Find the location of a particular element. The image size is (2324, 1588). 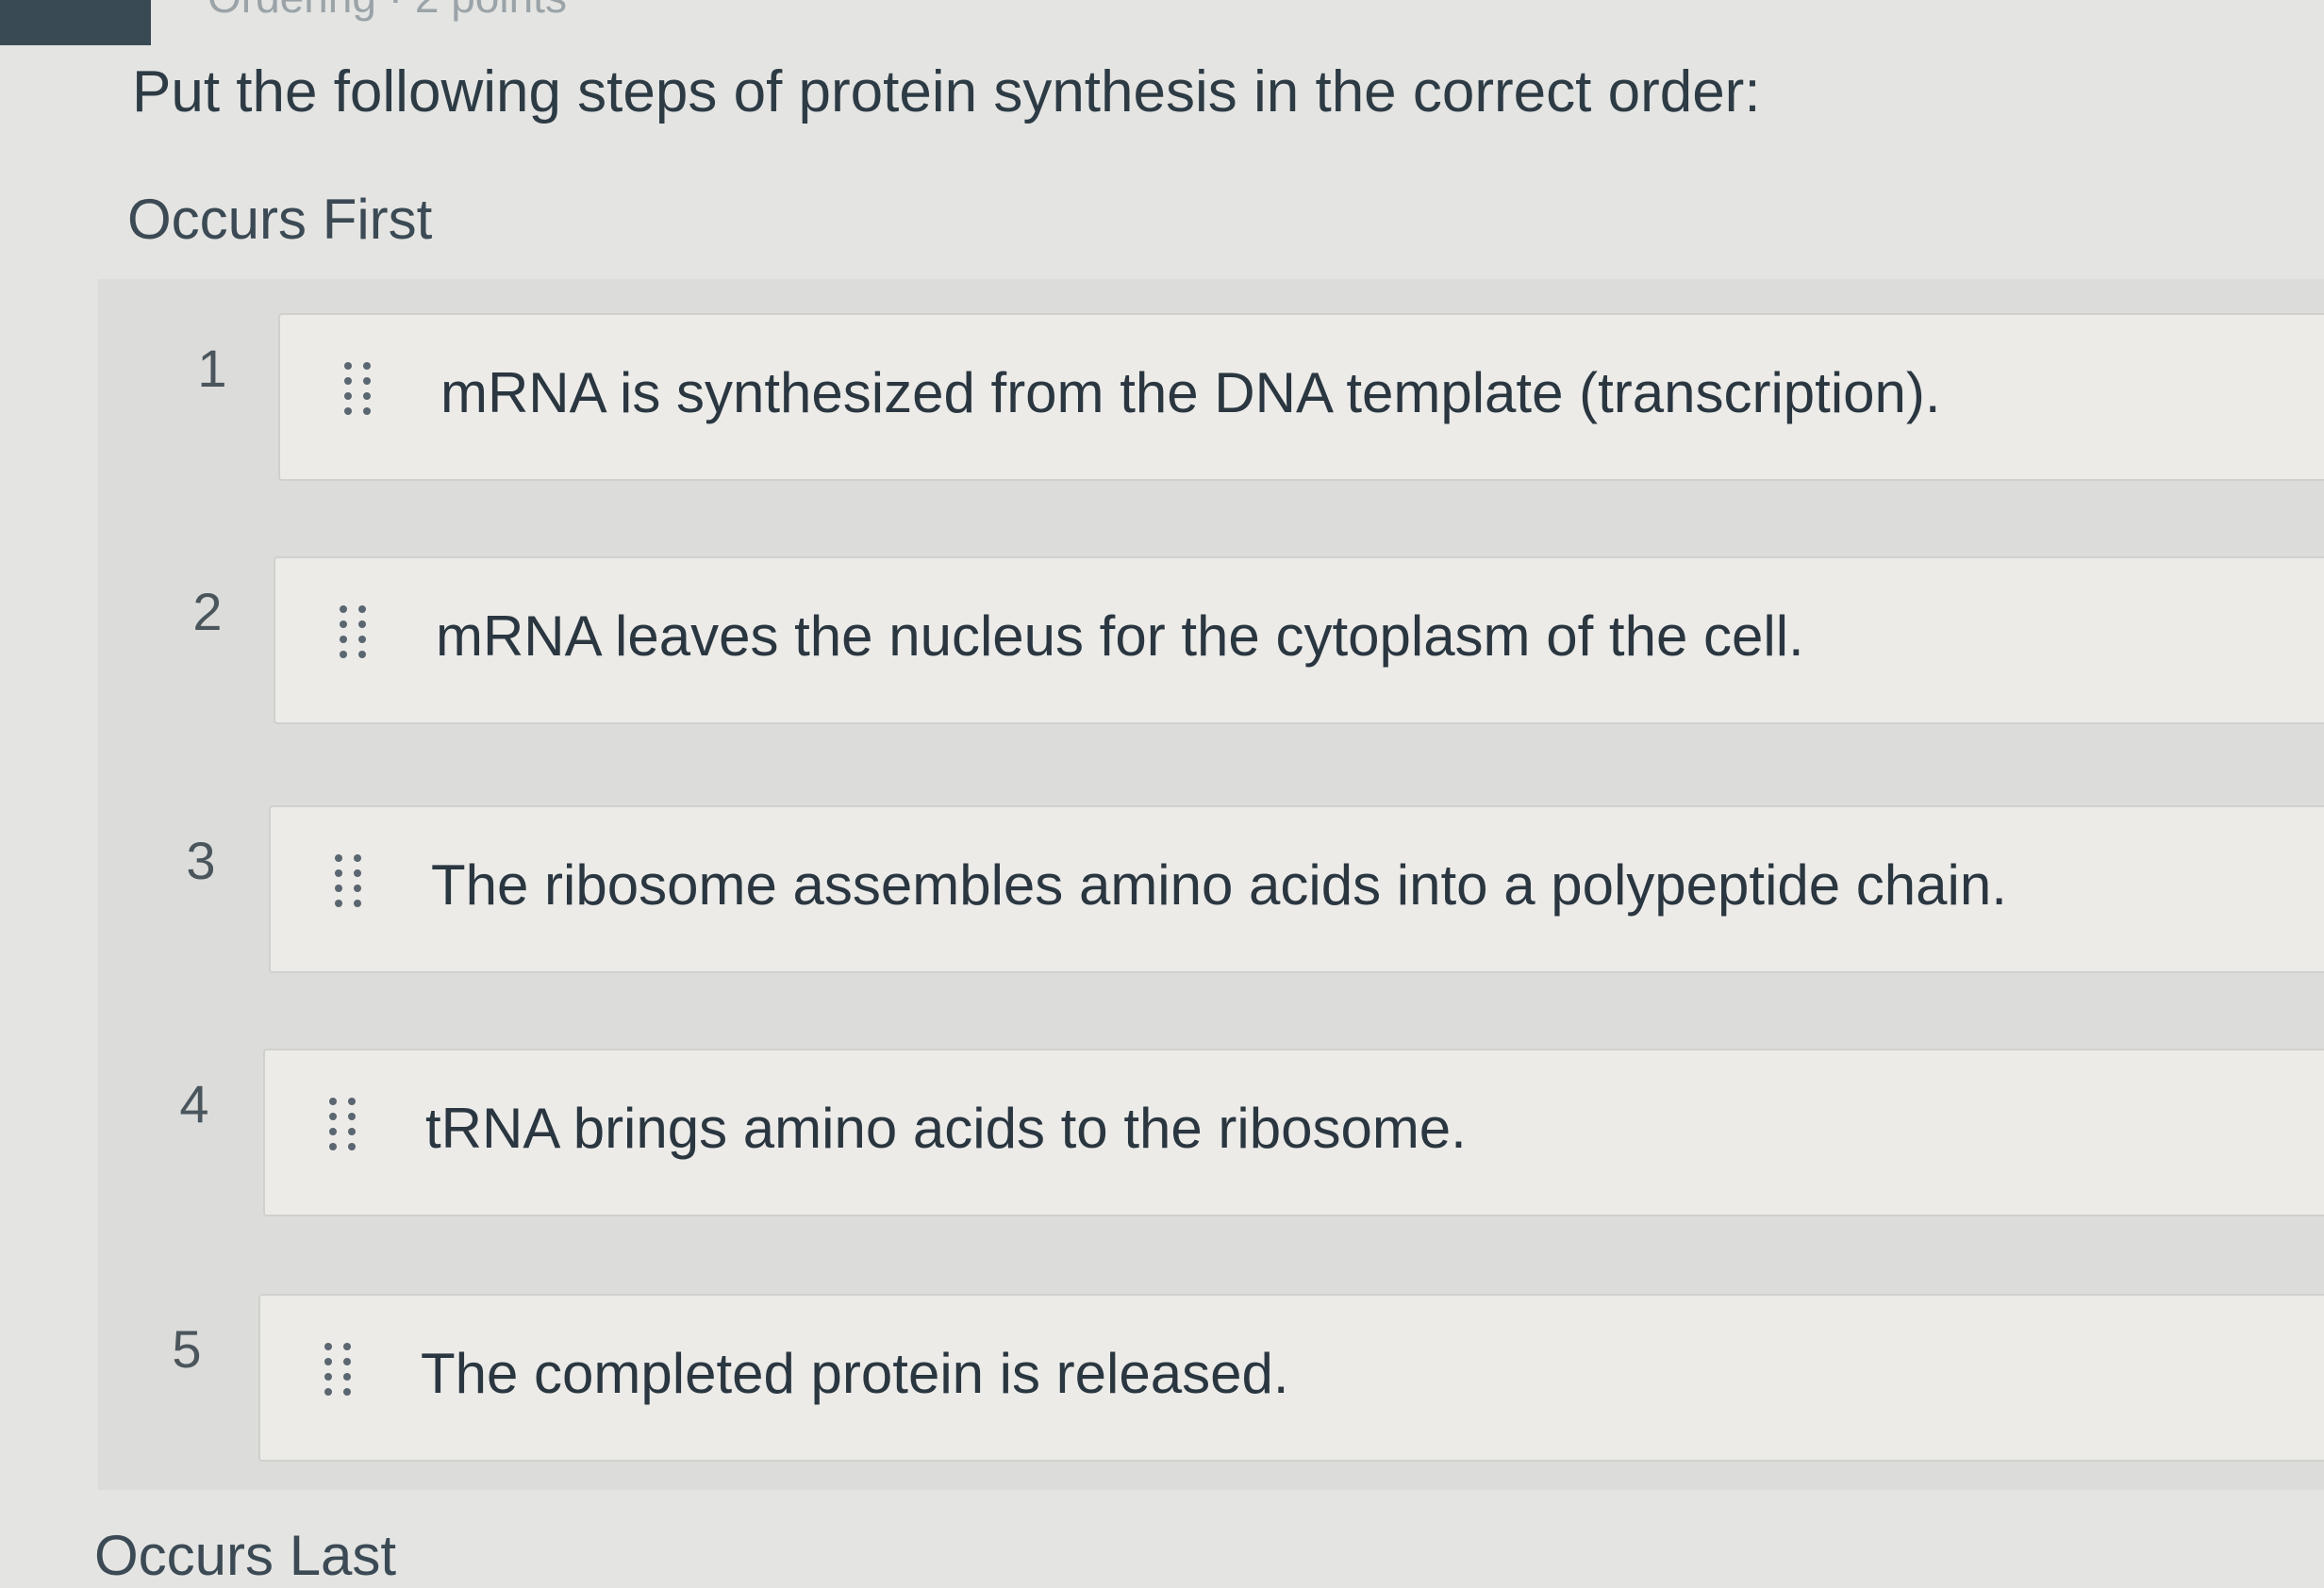

occurs-first-label: Occurs First is located at coordinates (280, 219).